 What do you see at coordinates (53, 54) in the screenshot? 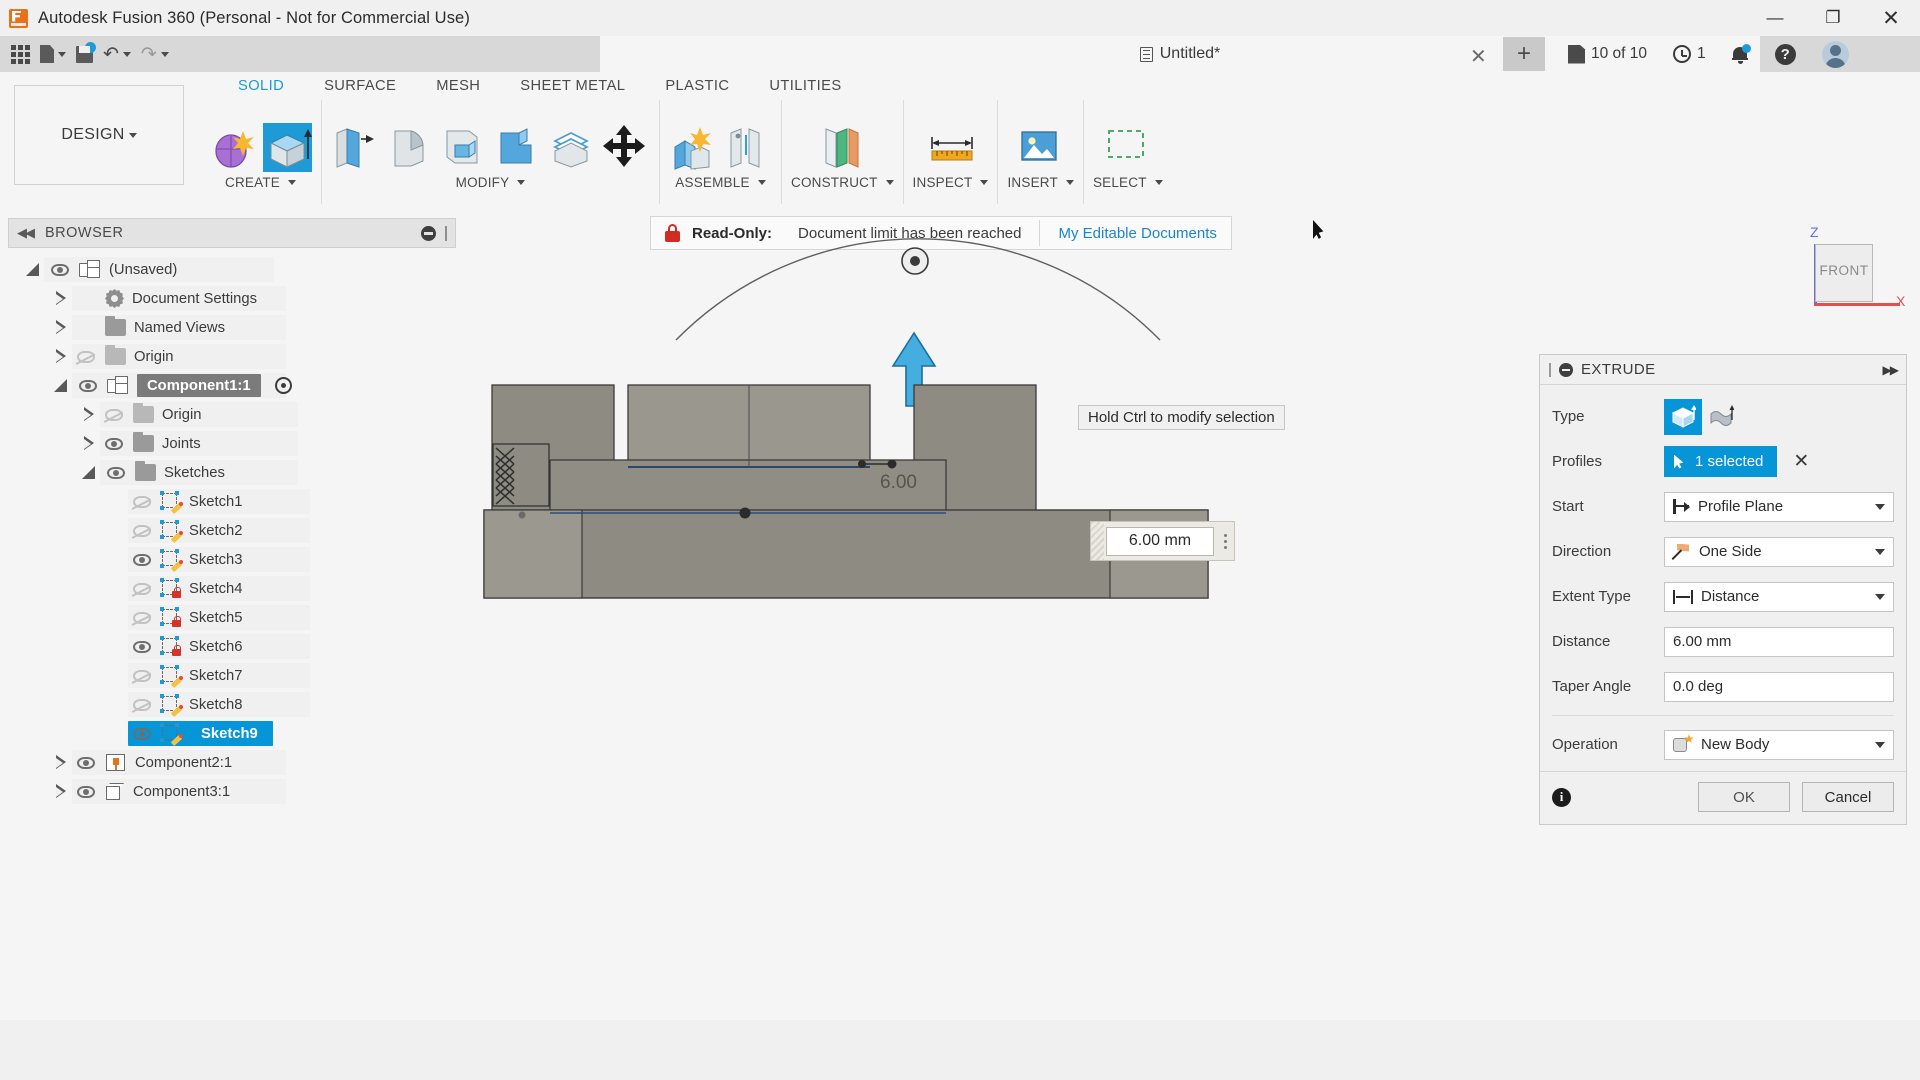
I see `new-document-icon` at bounding box center [53, 54].